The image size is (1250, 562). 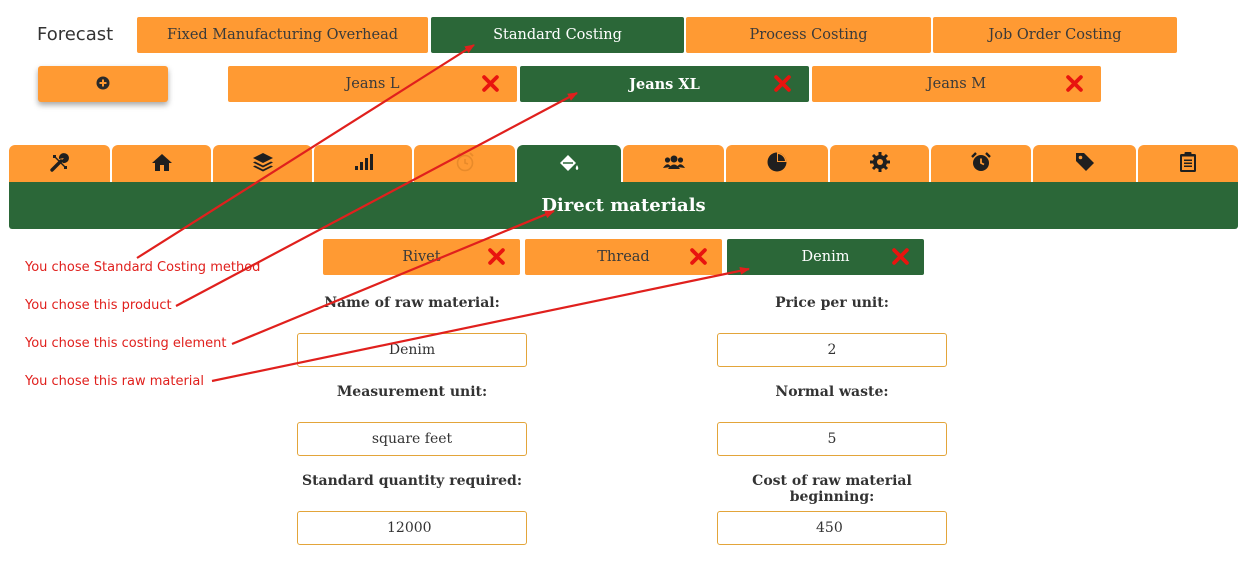 I want to click on pie-chart-icon, so click(x=777, y=164).